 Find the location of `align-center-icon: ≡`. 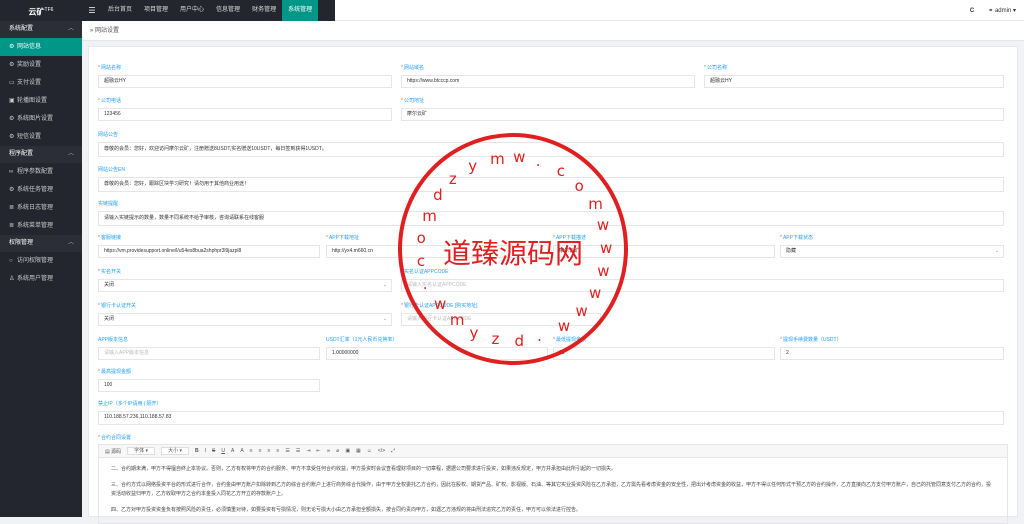

align-center-icon: ≡ is located at coordinates (260, 451).